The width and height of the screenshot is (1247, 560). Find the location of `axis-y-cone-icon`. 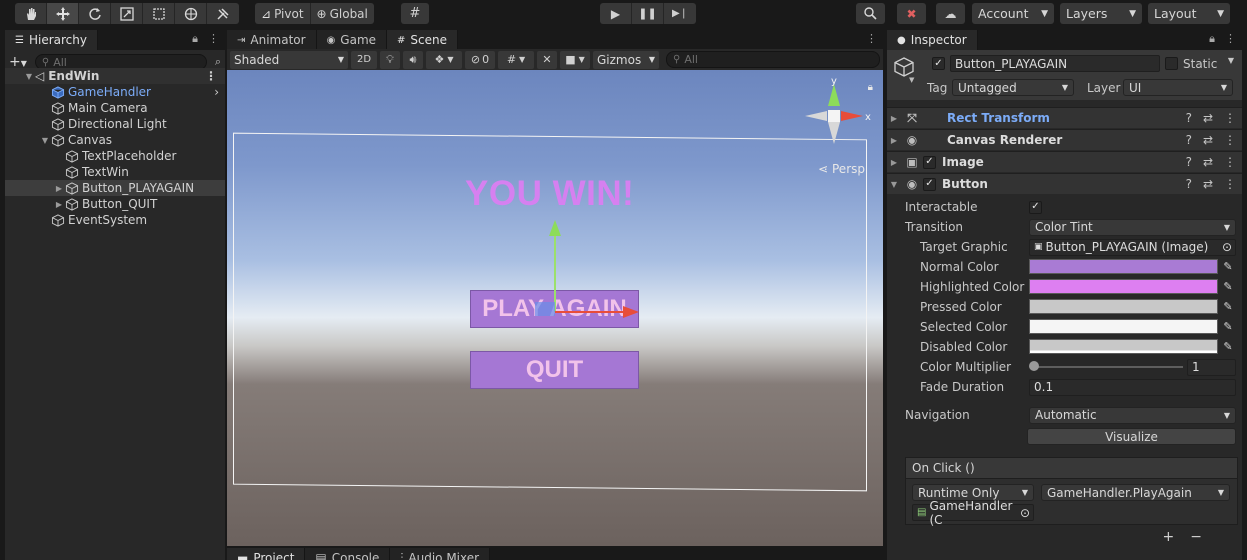

axis-y-cone-icon is located at coordinates (834, 95).